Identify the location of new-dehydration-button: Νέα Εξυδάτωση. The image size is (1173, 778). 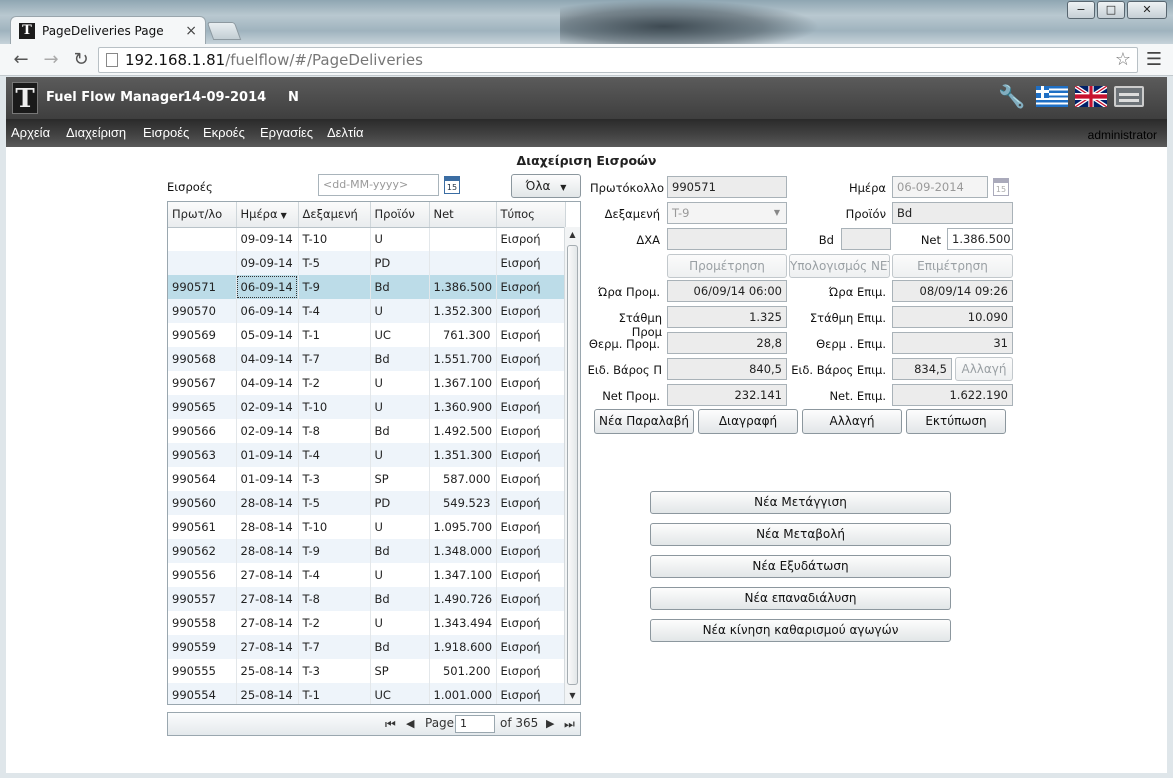
(800, 566).